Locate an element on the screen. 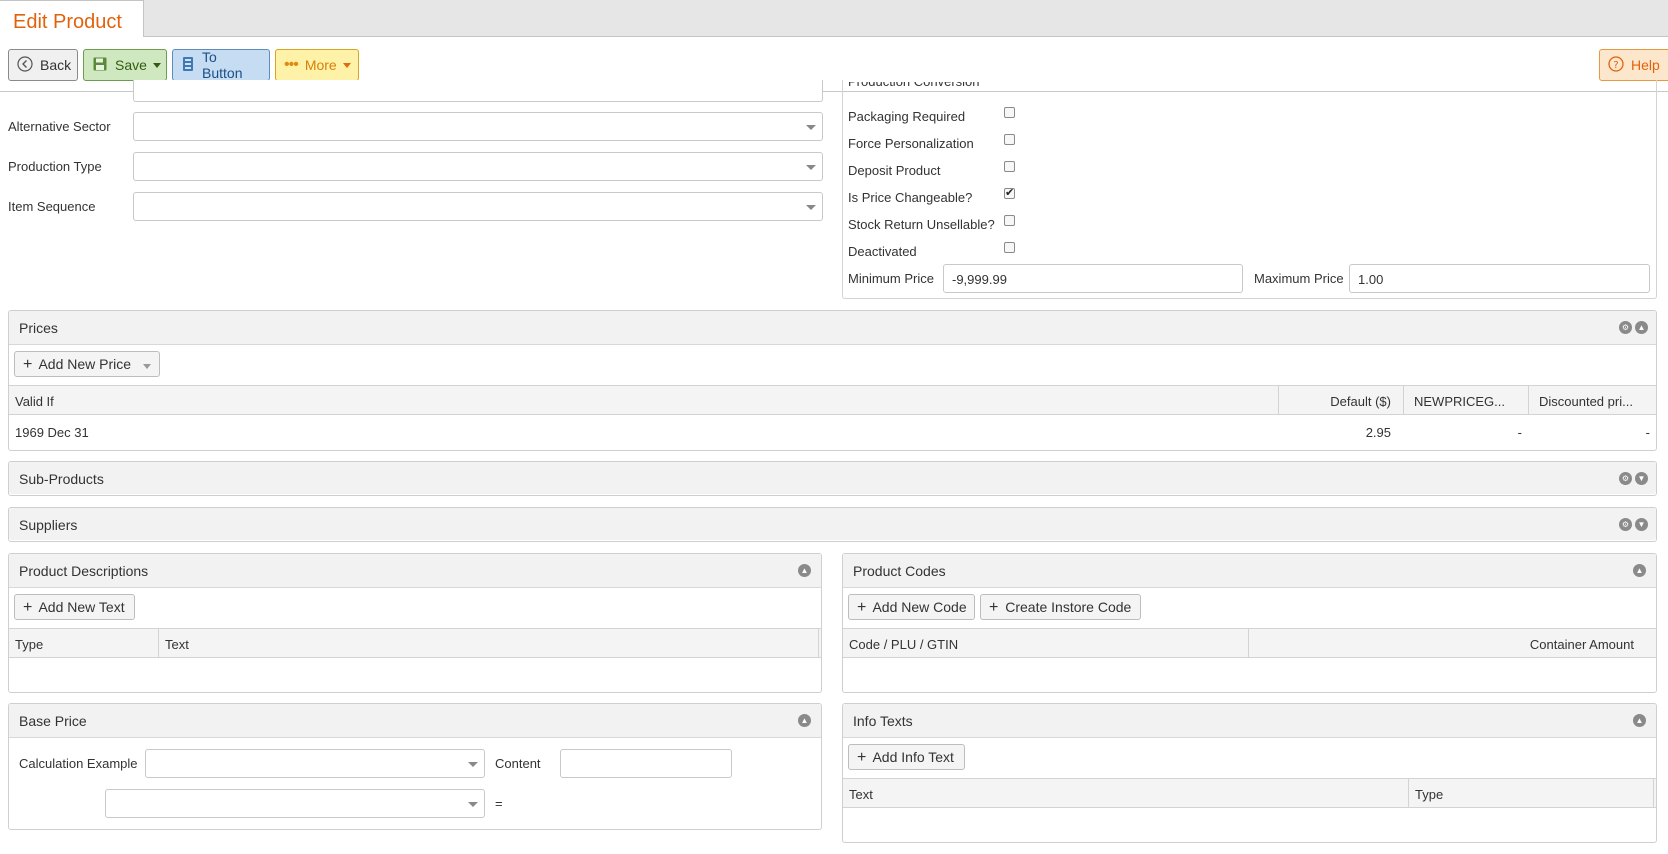 Image resolution: width=1668 pixels, height=854 pixels. default-price-cell: 2.95 is located at coordinates (1378, 432).